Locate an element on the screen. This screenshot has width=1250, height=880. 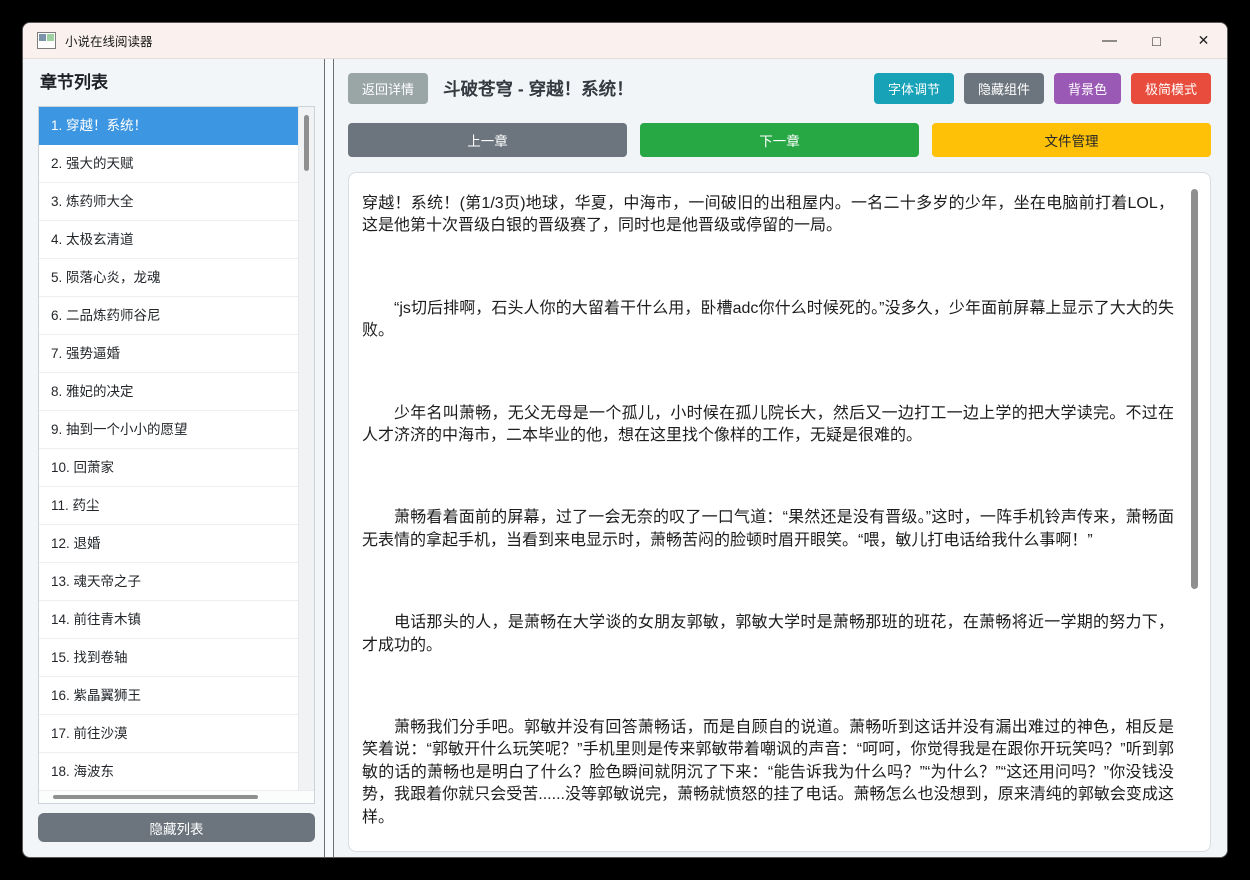
chapter-item-3: 3. 炼药师大全 is located at coordinates (168, 202).